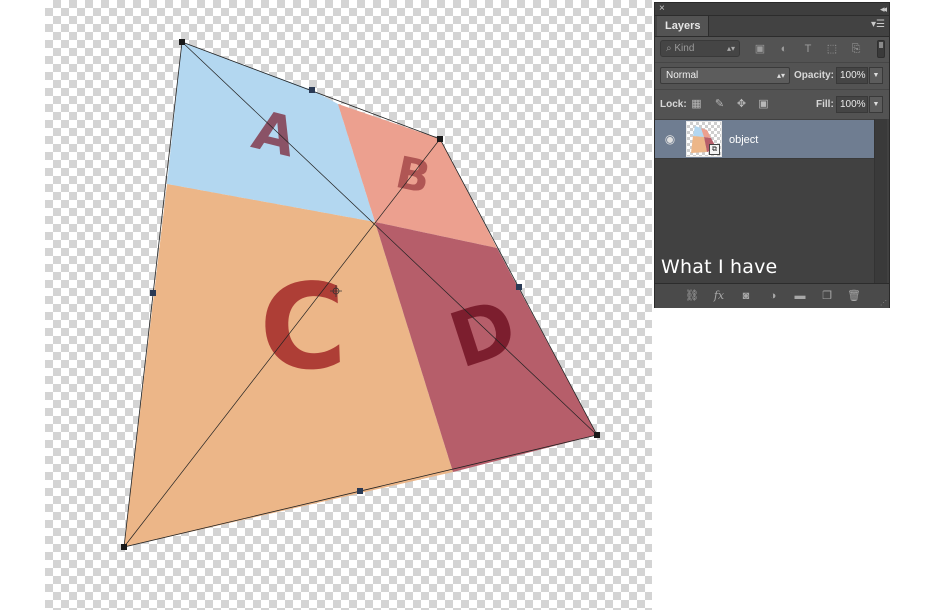 The height and width of the screenshot is (610, 940). Describe the element at coordinates (764, 139) in the screenshot. I see `layer-row: ◉ ⧉ object` at that location.